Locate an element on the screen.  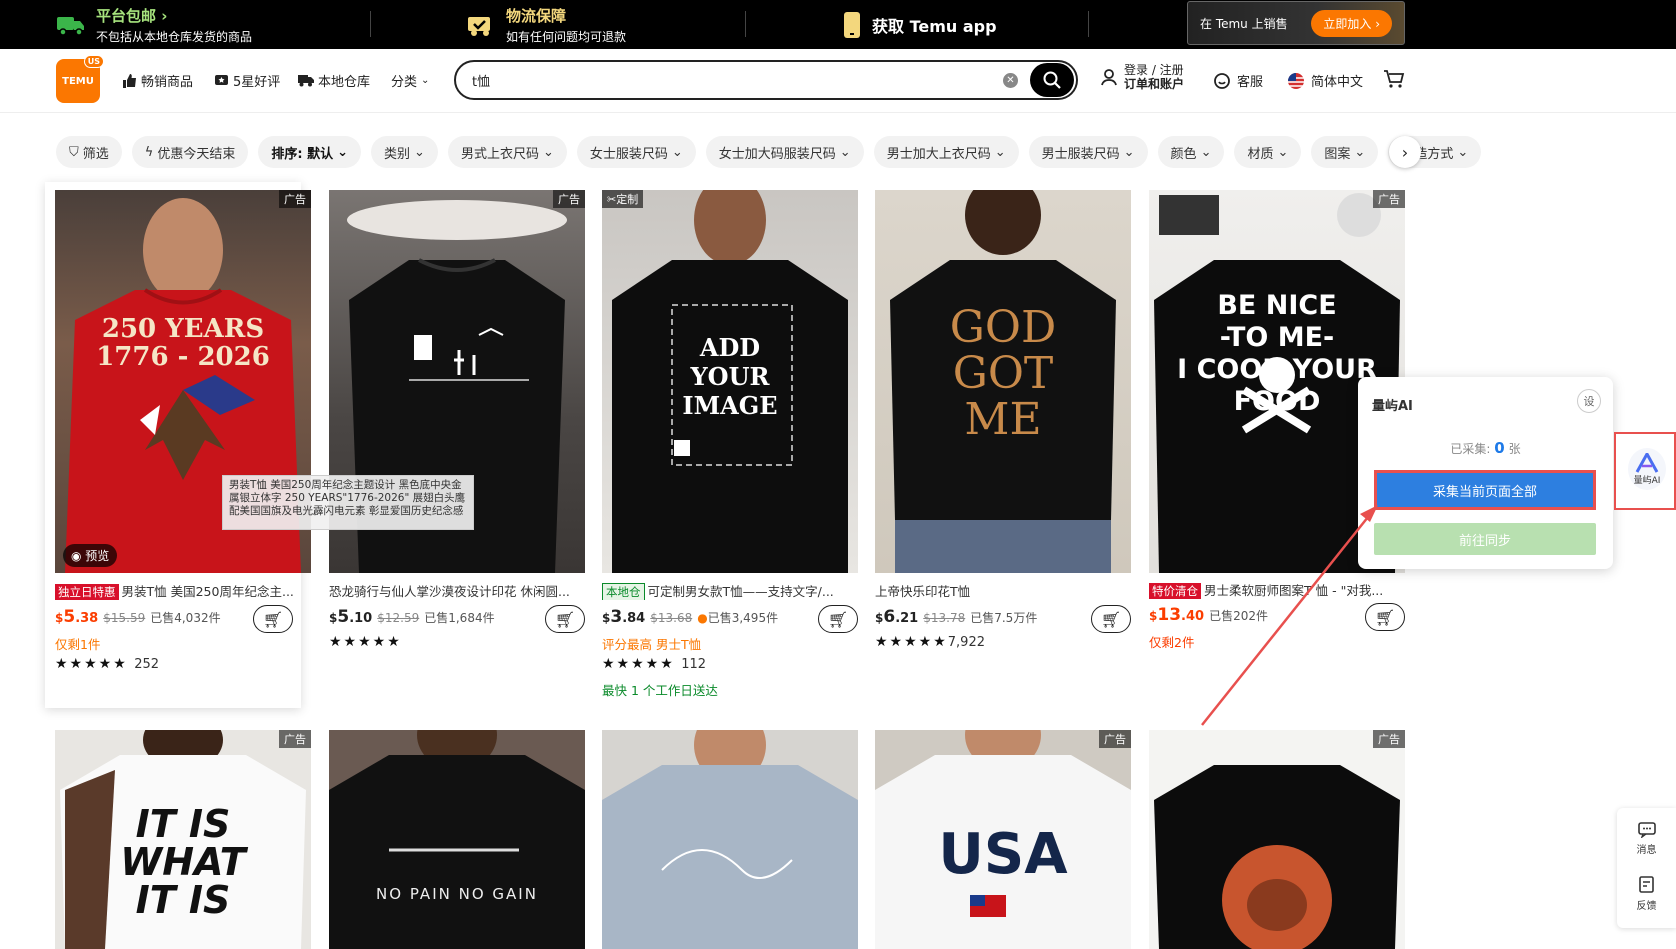
filter-chip-material: 材质 ⌄ is located at coordinates (1268, 152).